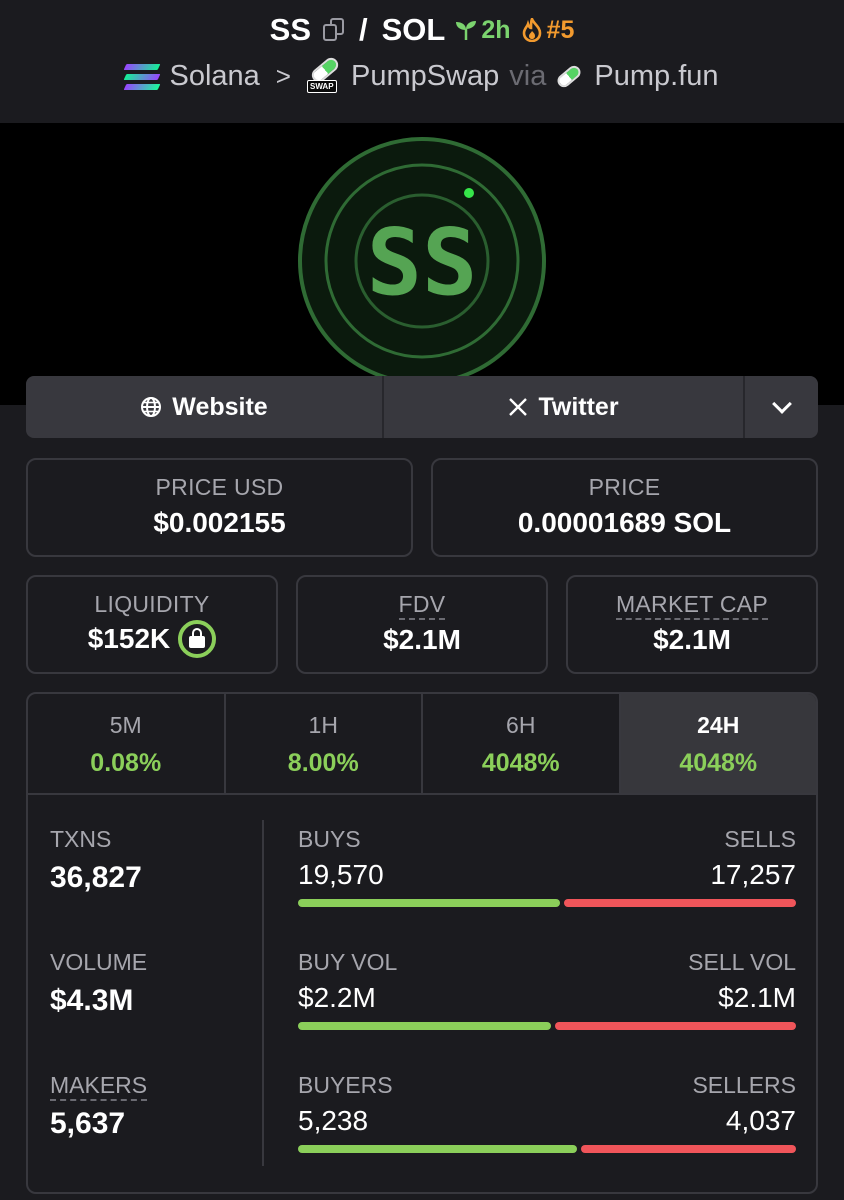  What do you see at coordinates (263, 993) in the screenshot?
I see `column-divider` at bounding box center [263, 993].